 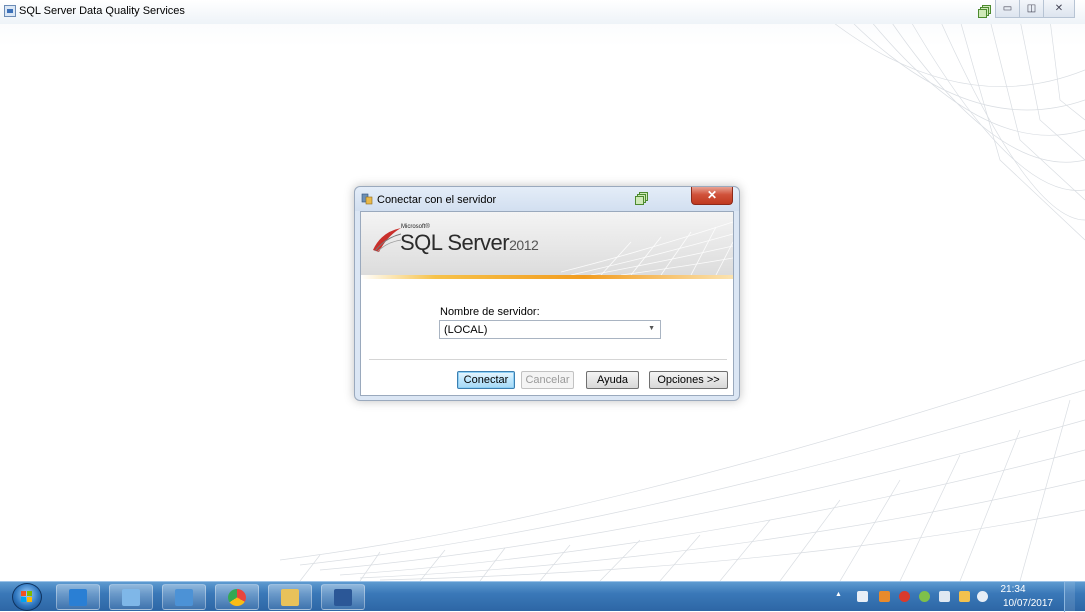 I want to click on file-explorer-icon, so click(x=290, y=597).